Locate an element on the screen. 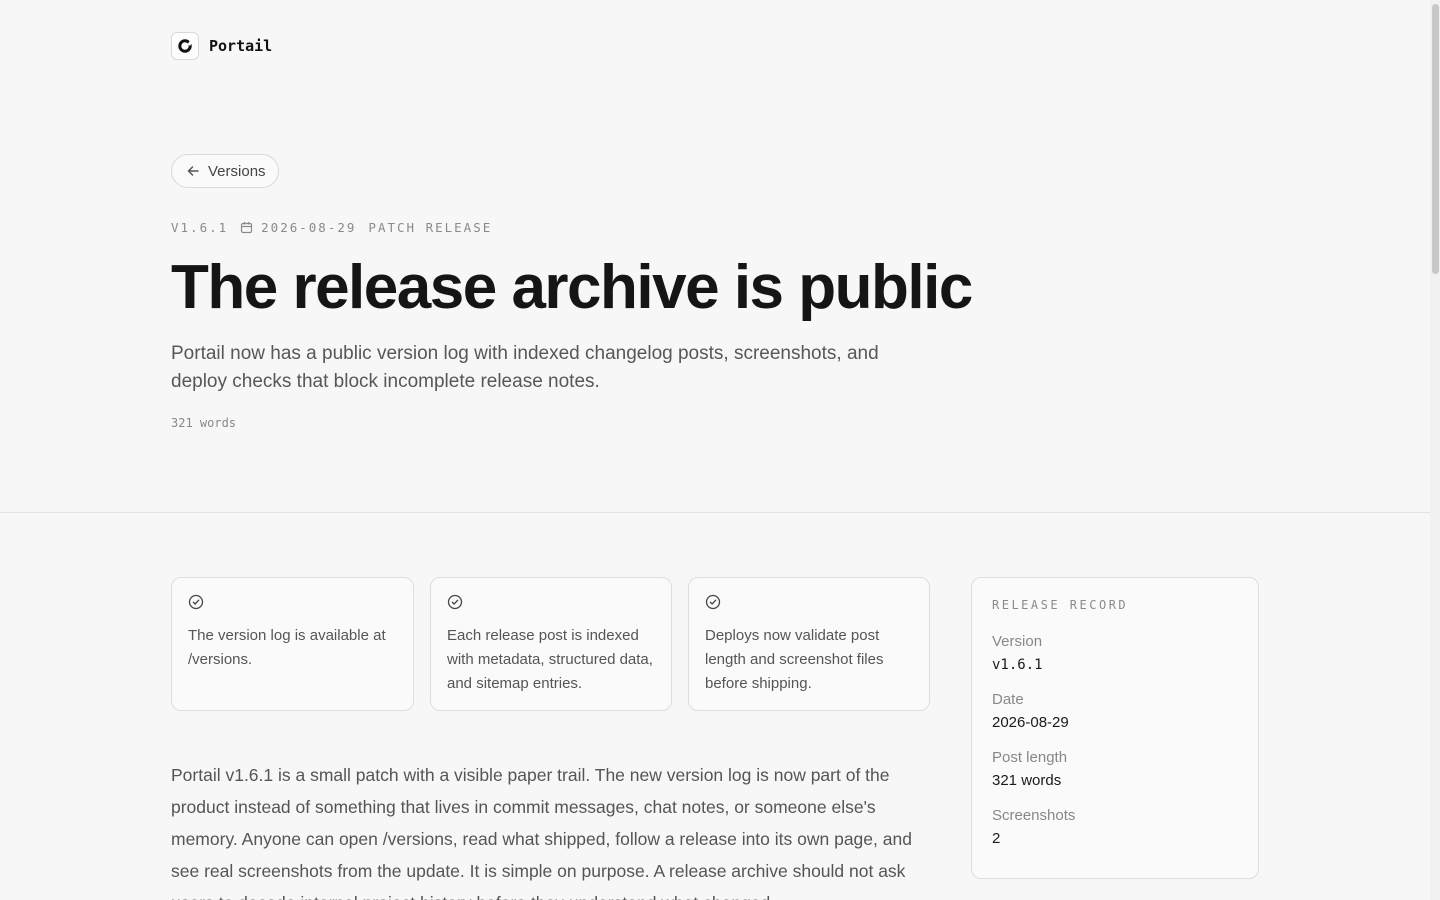 The width and height of the screenshot is (1440, 900). release-type: PATCH RELEASE is located at coordinates (430, 227).